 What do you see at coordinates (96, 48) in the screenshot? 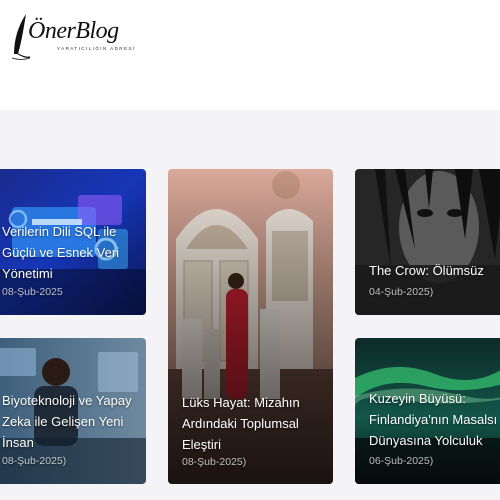
I see `brand-tagline: YARATICILIĞIN ADRESİ` at bounding box center [96, 48].